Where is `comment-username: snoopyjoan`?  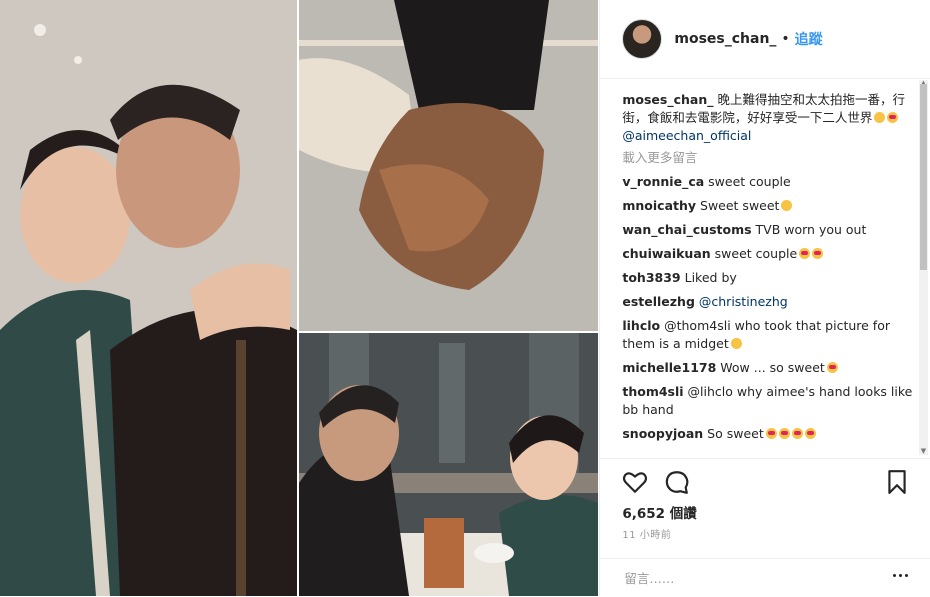 comment-username: snoopyjoan is located at coordinates (662, 433).